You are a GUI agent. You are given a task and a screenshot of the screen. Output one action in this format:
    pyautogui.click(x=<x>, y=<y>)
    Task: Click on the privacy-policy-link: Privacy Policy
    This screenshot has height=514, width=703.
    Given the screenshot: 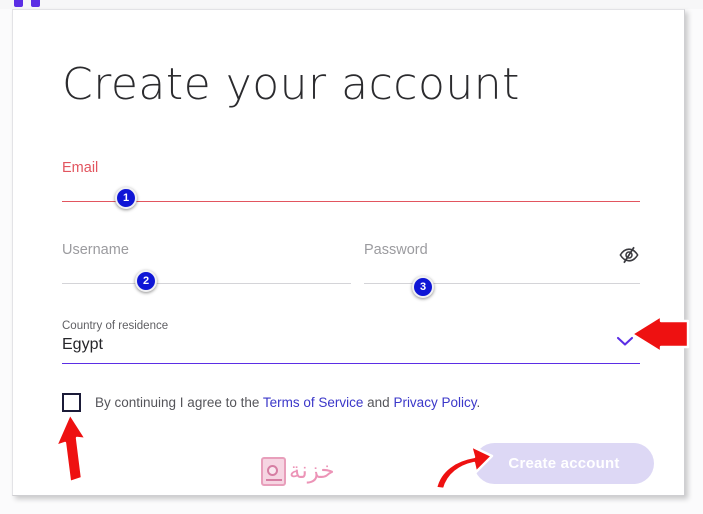 What is the action you would take?
    pyautogui.click(x=434, y=402)
    